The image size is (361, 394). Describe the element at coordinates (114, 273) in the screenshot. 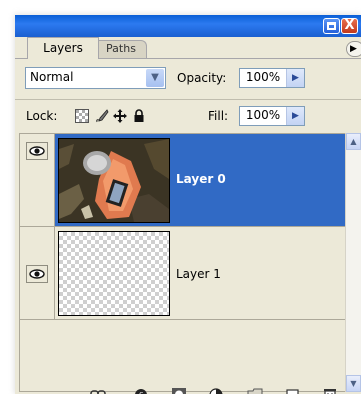

I see `transparent-thumbnail` at that location.